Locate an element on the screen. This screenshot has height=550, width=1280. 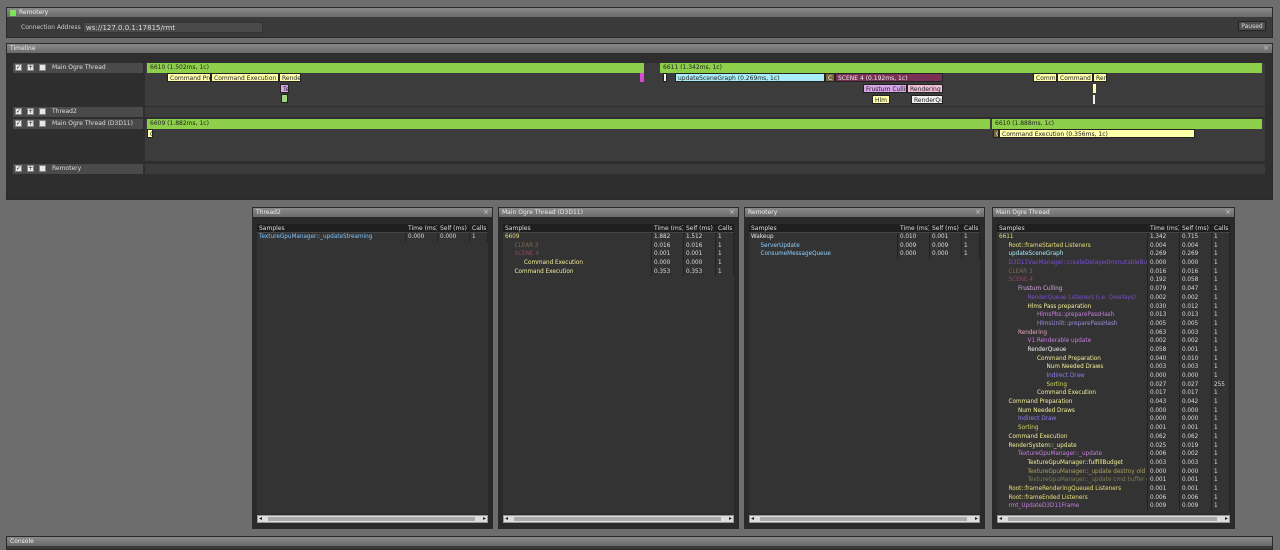
timeline-block: Rer is located at coordinates (1100, 77).